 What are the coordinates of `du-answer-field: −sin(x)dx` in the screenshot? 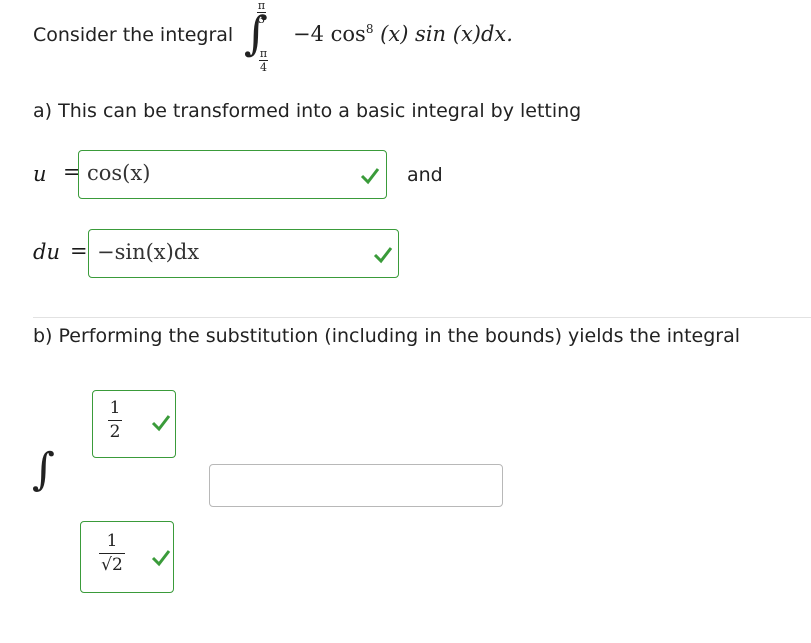 It's located at (243, 253).